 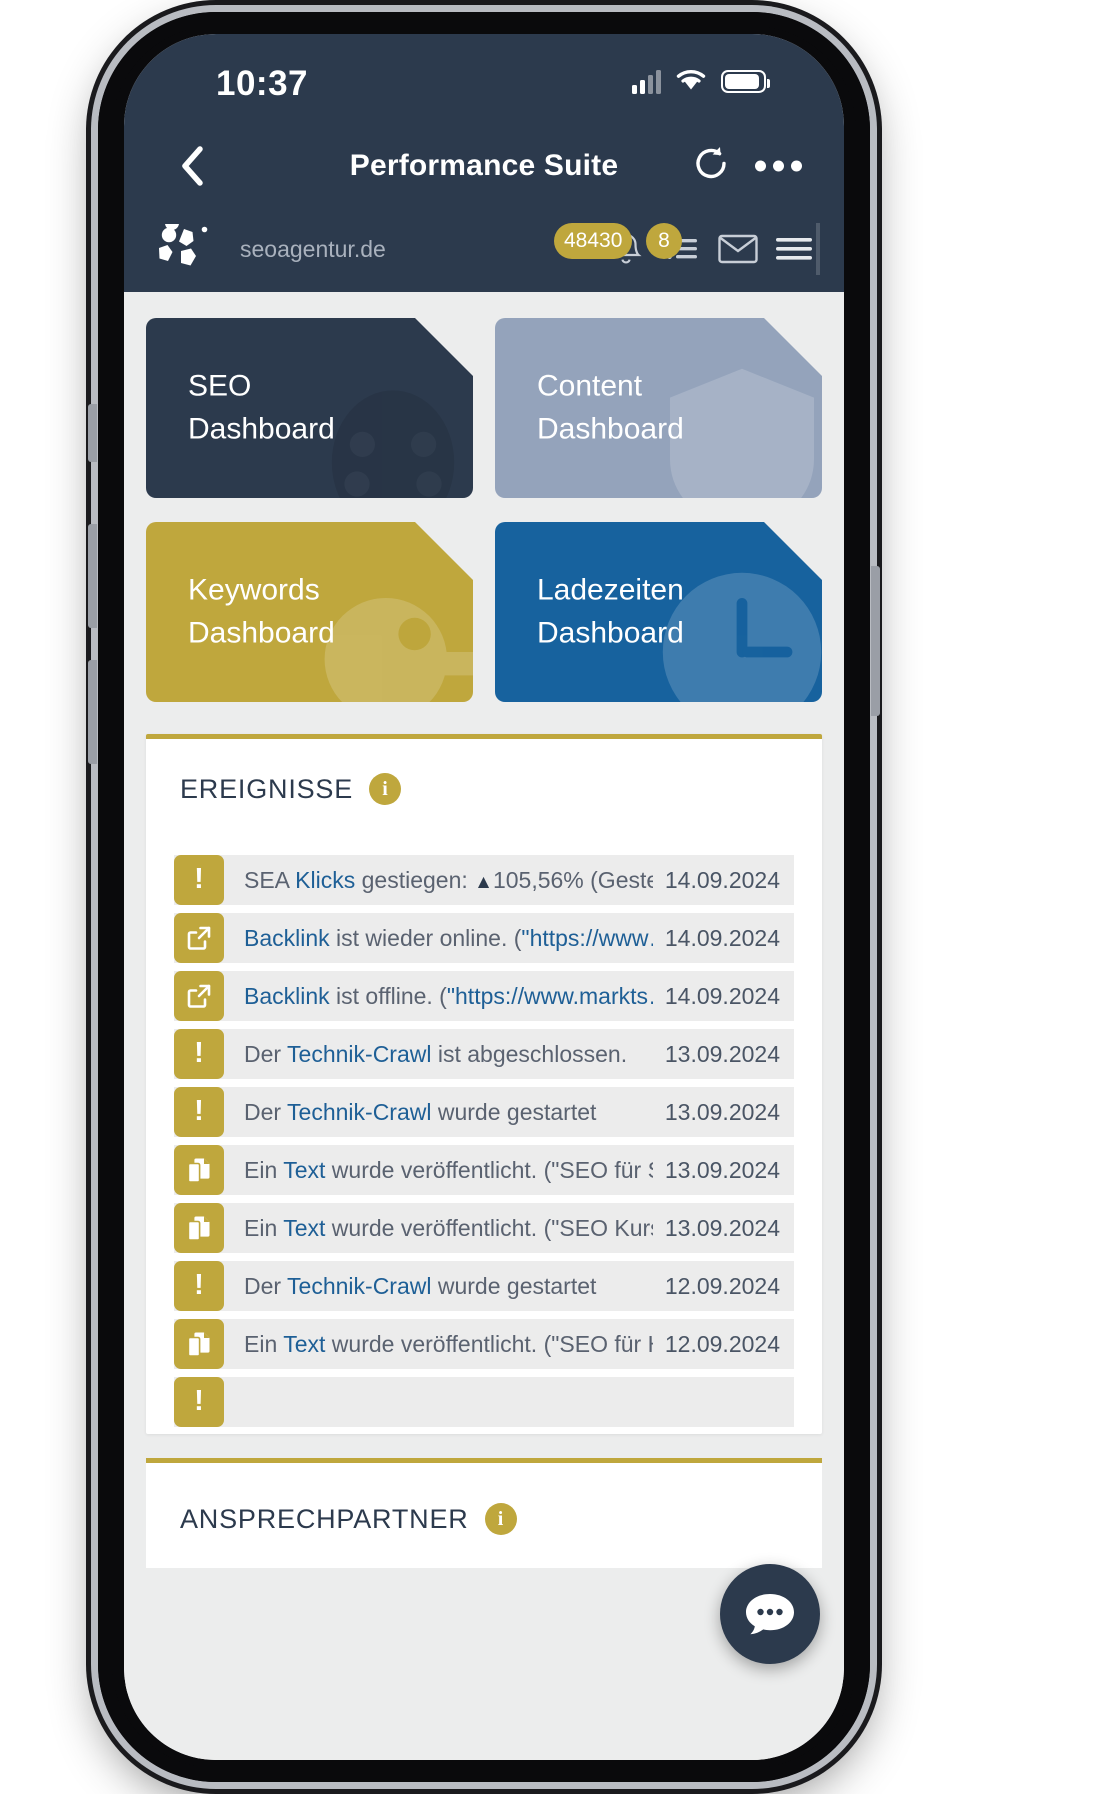 I want to click on event-row: !, so click(x=484, y=1402).